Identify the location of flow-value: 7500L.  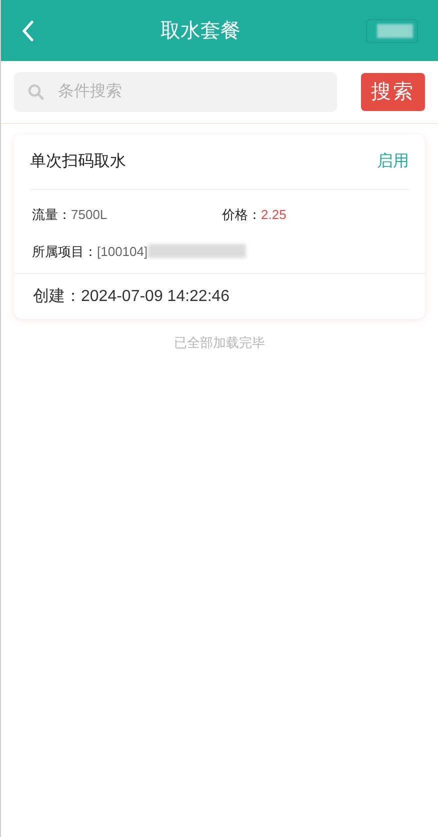
(89, 215).